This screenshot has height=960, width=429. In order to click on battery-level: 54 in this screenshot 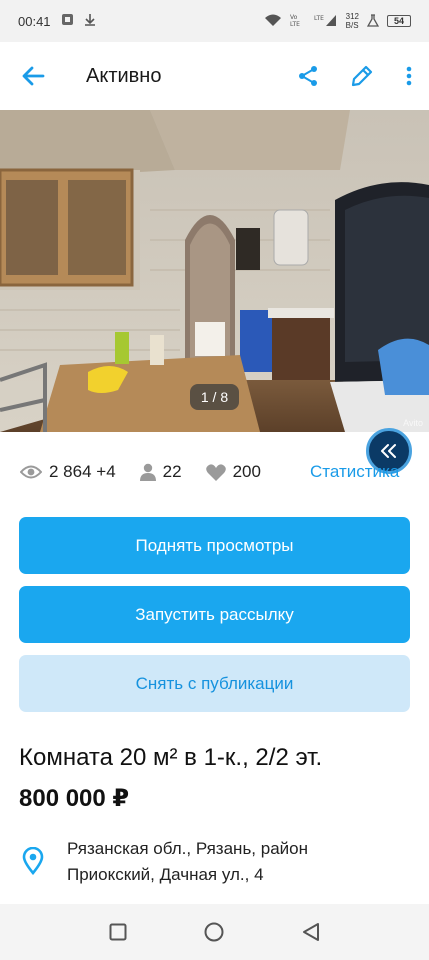, I will do `click(398, 21)`.